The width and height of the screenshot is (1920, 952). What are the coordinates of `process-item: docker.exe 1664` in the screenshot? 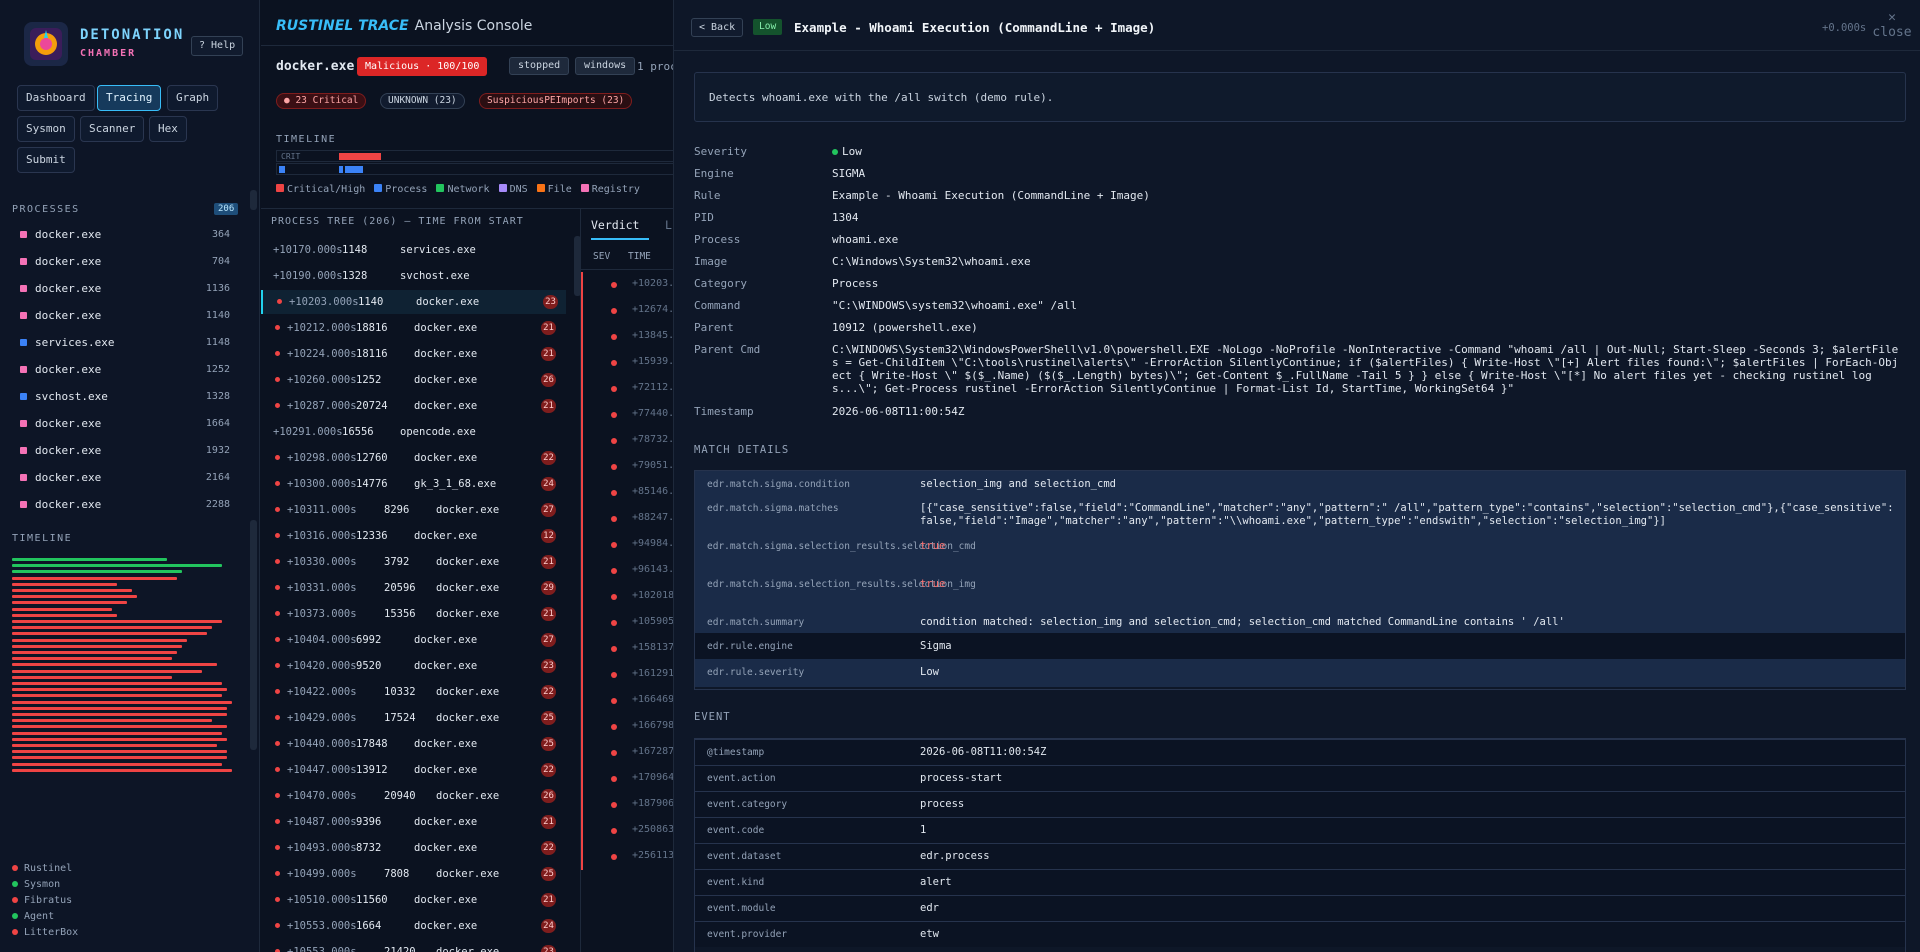 It's located at (125, 424).